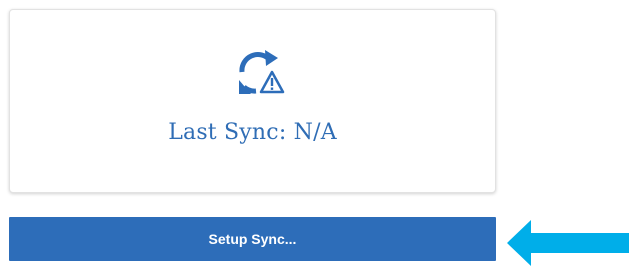 Image resolution: width=629 pixels, height=266 pixels. I want to click on arrow-left-icon, so click(568, 243).